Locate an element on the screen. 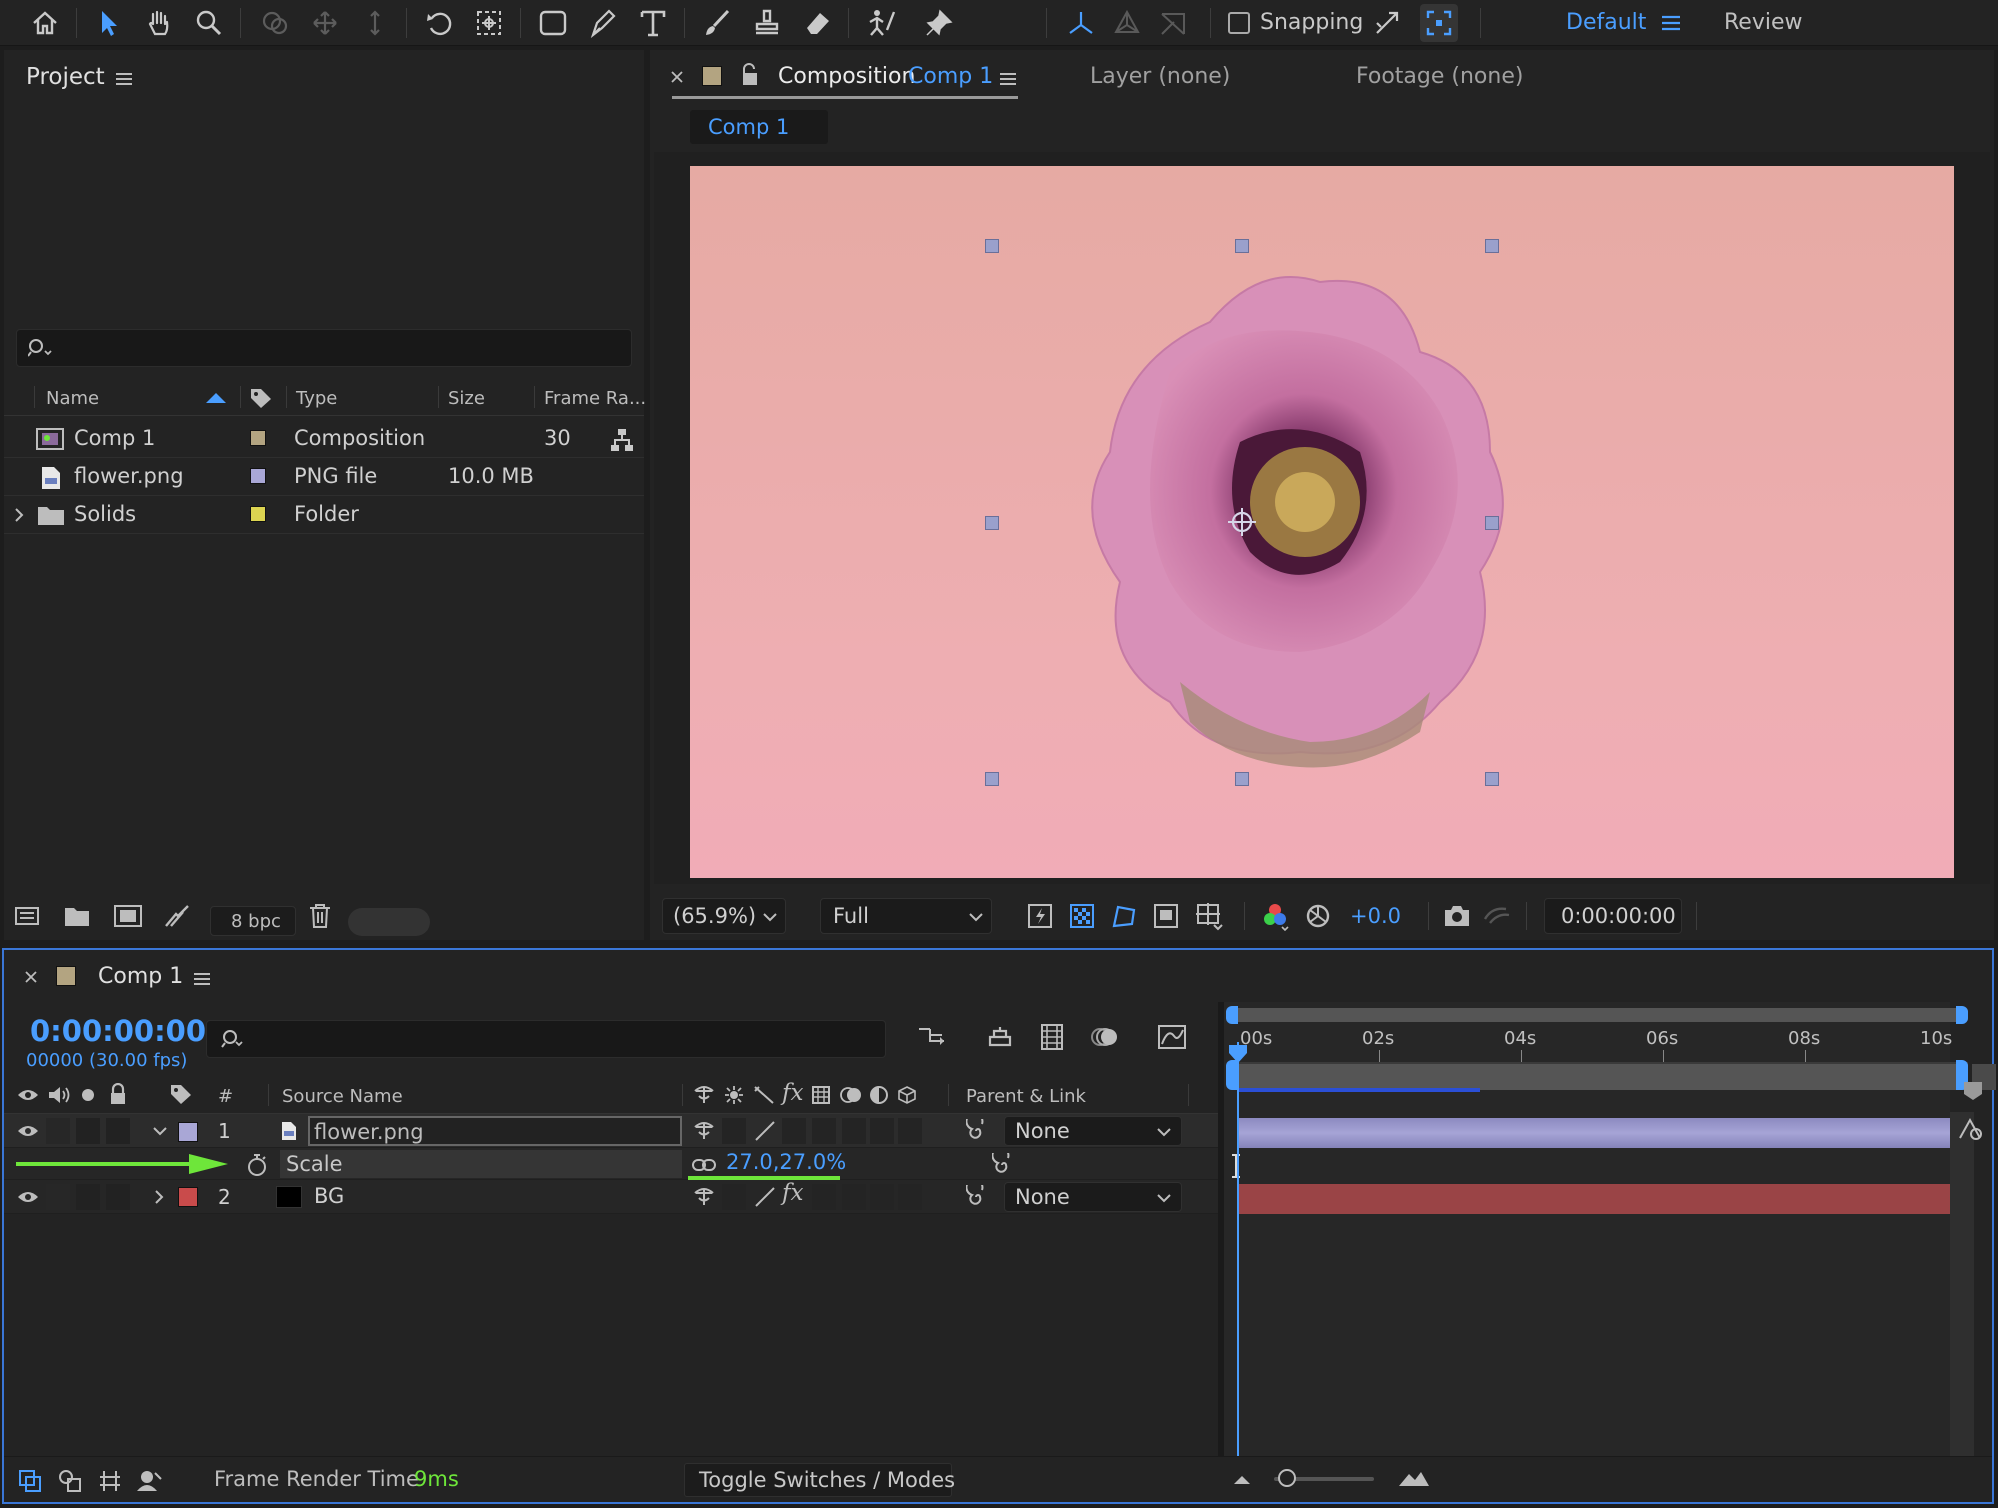  adjust-settings-icon is located at coordinates (177, 916).